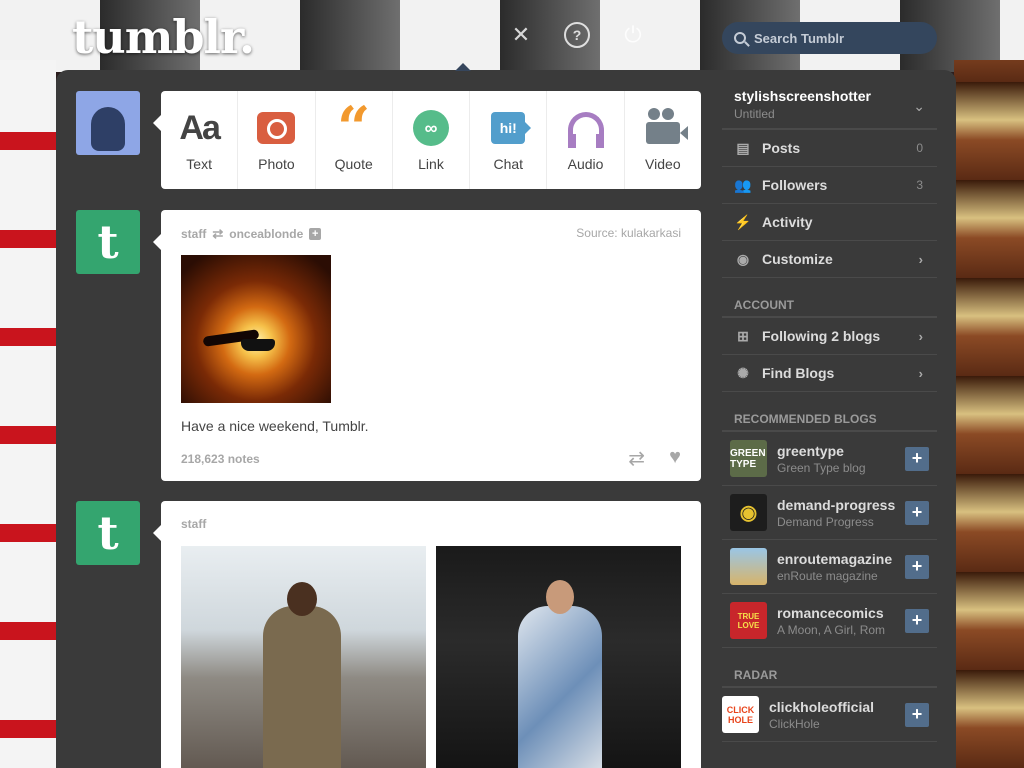  I want to click on post-photo-runway-left, so click(303, 657).